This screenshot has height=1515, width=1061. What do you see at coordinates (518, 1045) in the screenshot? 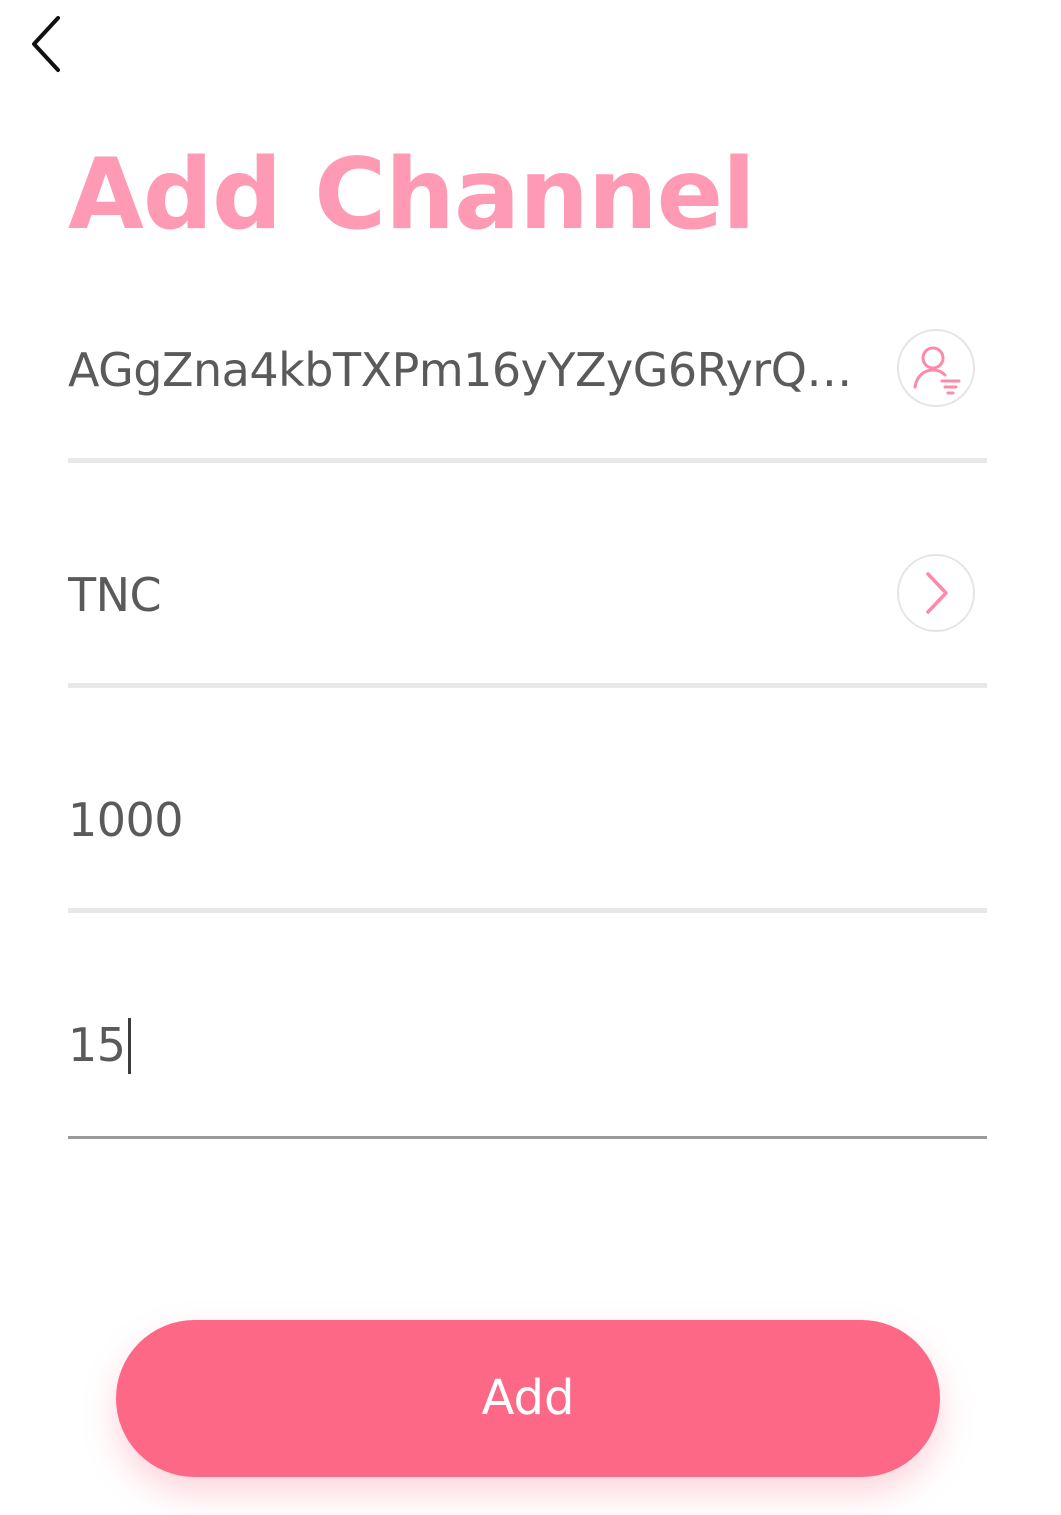
I see `fee-input-wrapper: 15` at bounding box center [518, 1045].